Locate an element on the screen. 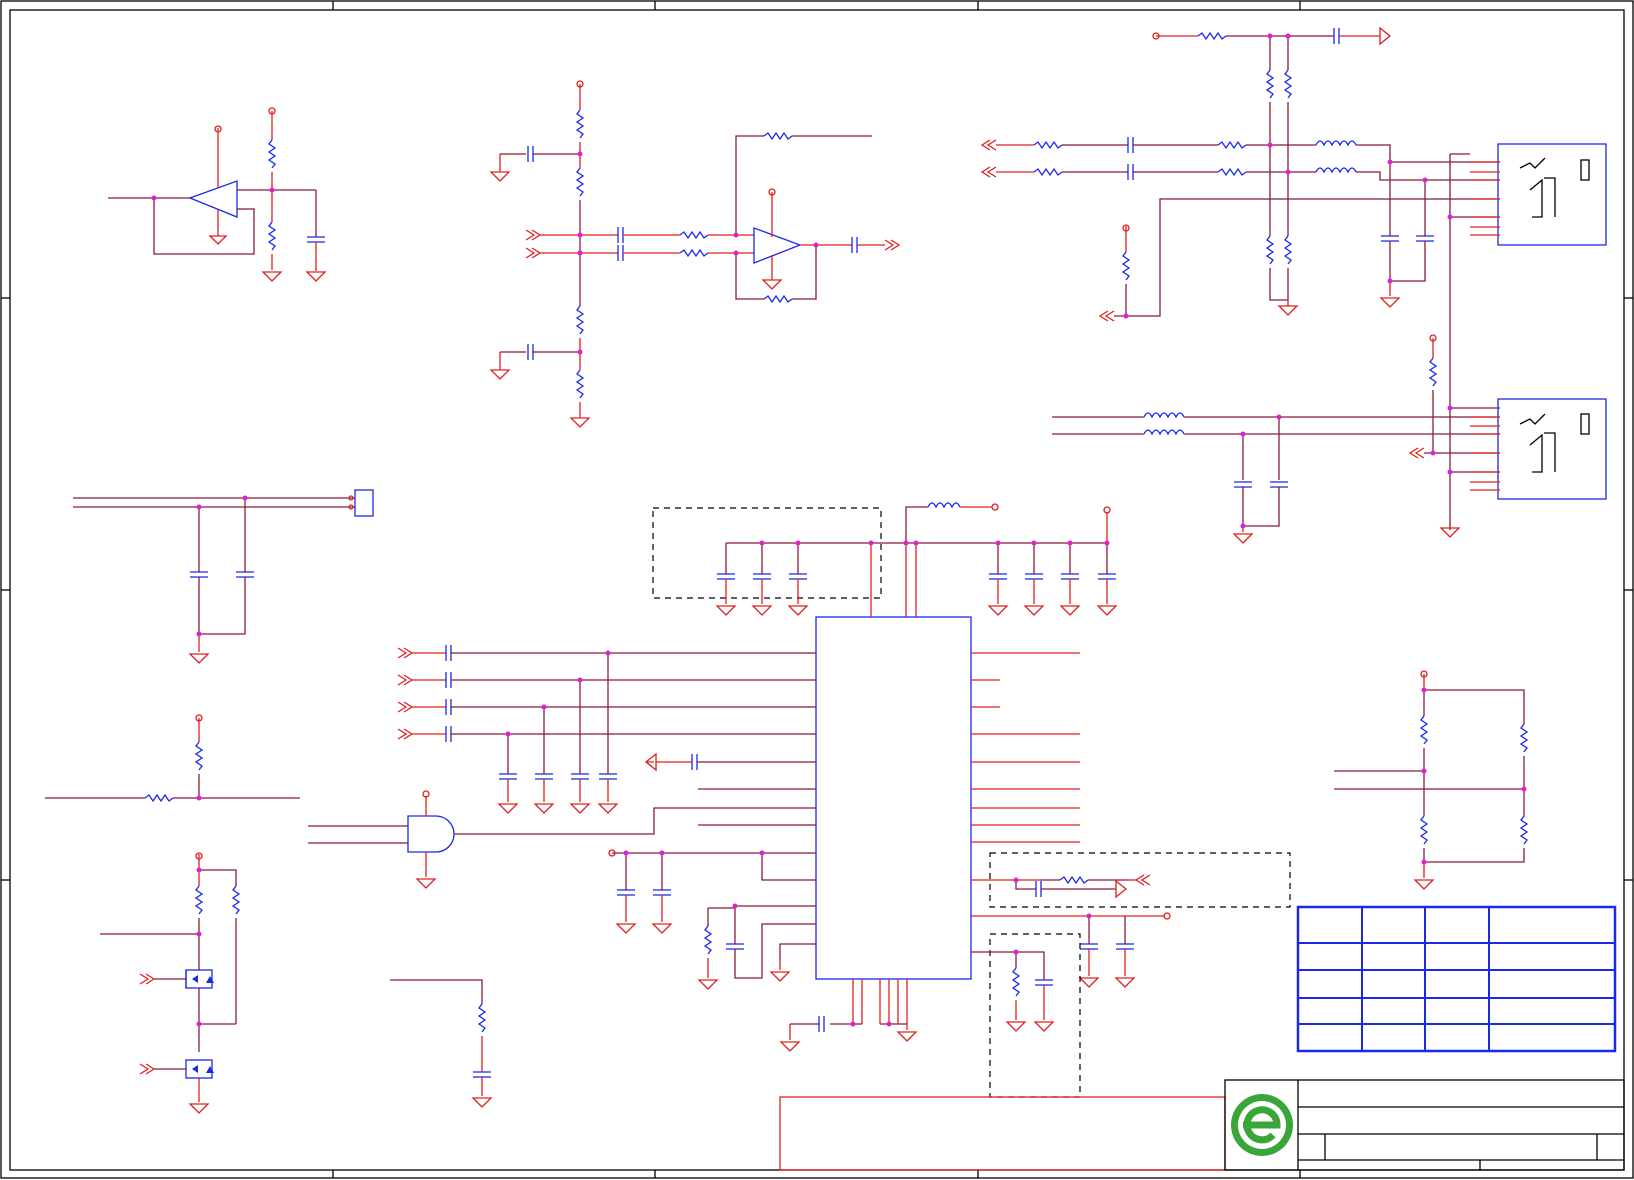  resistor-divider is located at coordinates (272, 236).